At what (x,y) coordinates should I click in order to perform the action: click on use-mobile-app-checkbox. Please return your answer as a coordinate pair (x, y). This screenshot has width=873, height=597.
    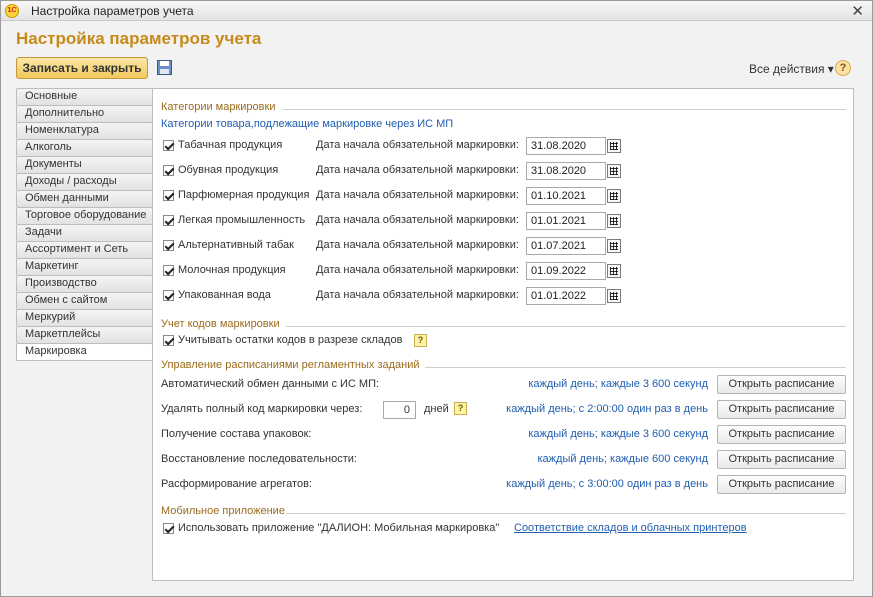
    Looking at the image, I should click on (168, 528).